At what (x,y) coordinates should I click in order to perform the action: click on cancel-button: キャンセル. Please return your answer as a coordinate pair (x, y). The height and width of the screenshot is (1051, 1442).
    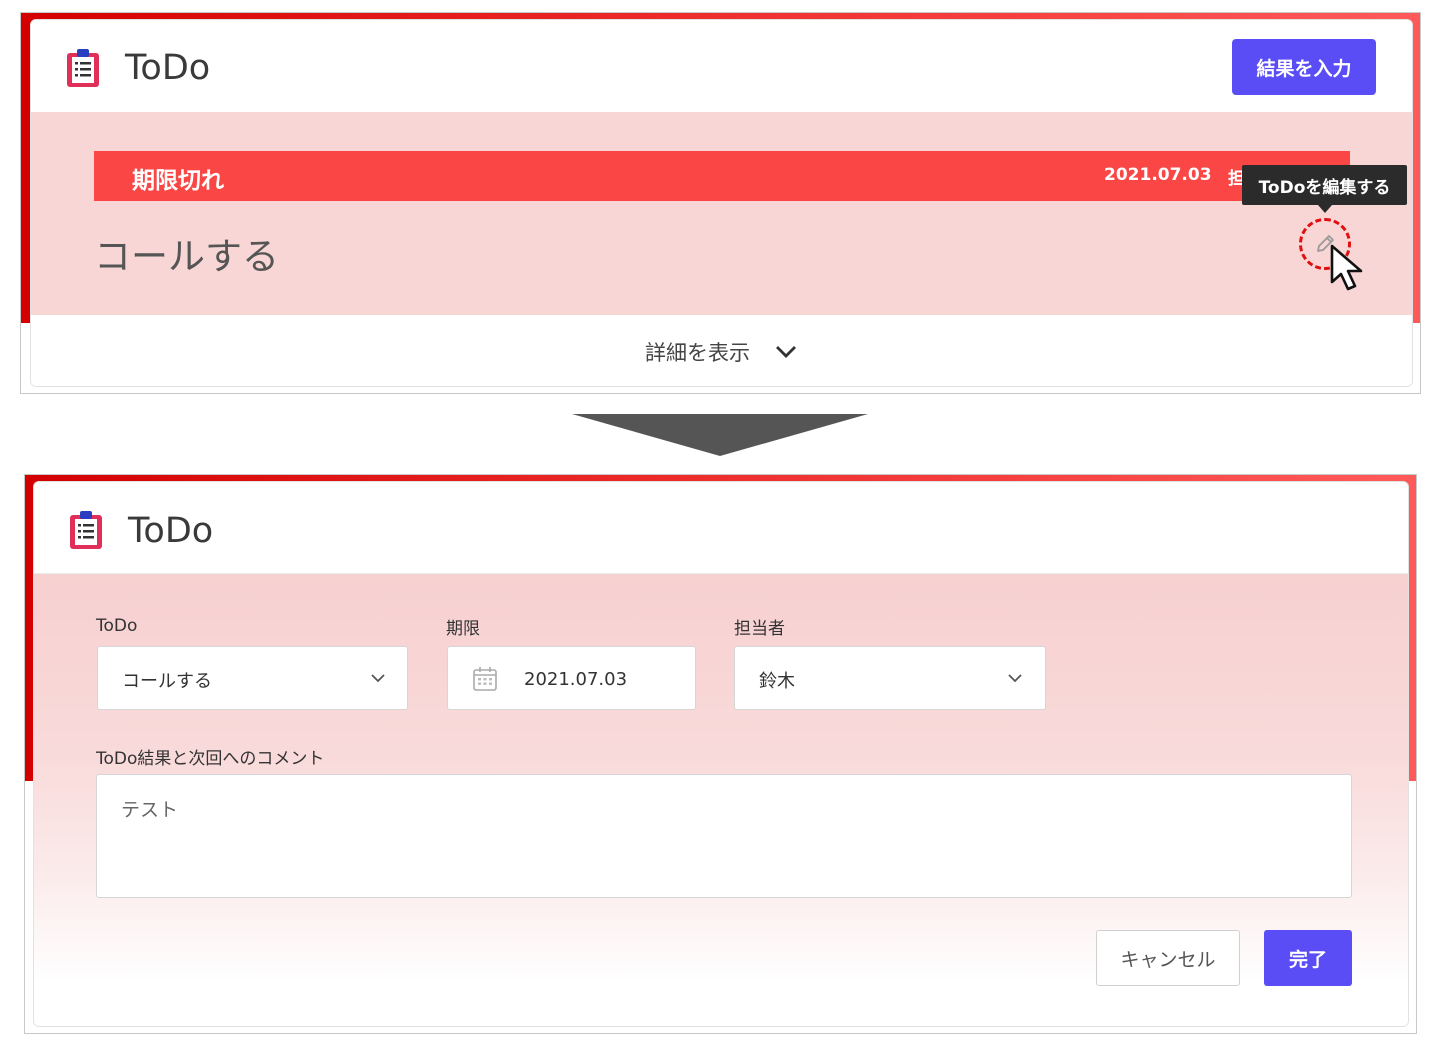
    Looking at the image, I should click on (1168, 958).